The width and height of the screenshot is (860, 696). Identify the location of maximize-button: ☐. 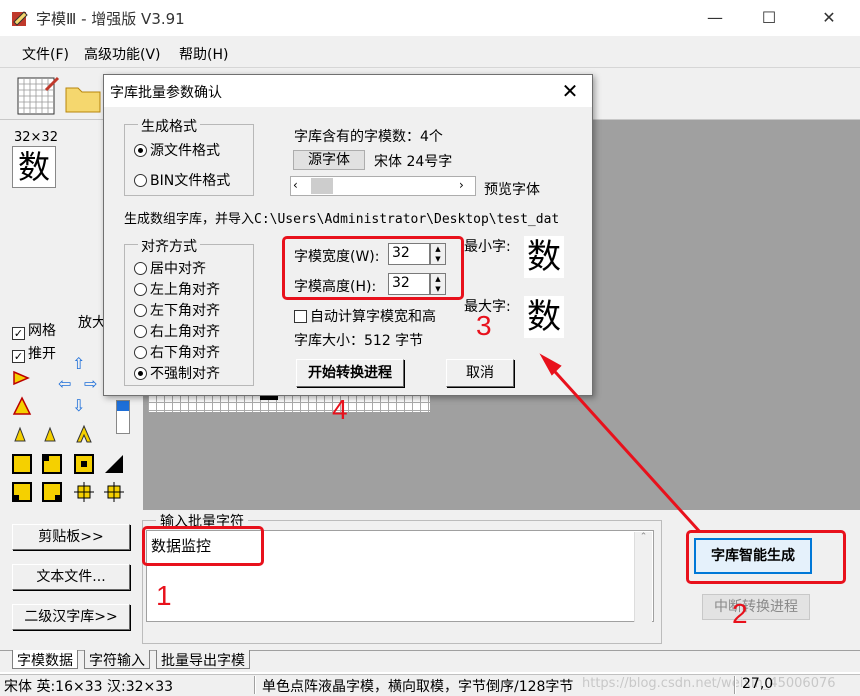
(769, 18).